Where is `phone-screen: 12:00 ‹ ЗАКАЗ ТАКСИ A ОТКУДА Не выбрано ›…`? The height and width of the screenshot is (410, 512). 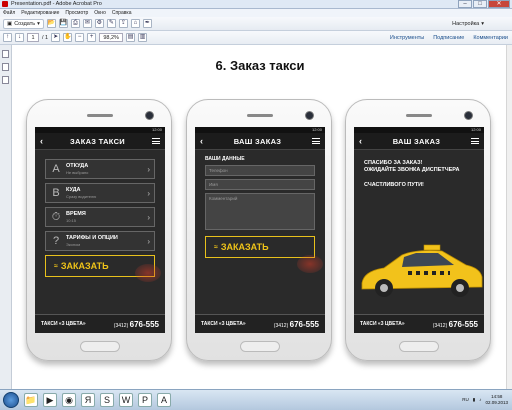
phone-screen: 12:00 ‹ ЗАКАЗ ТАКСИ A ОТКУДА Не выбрано ›… is located at coordinates (100, 230).